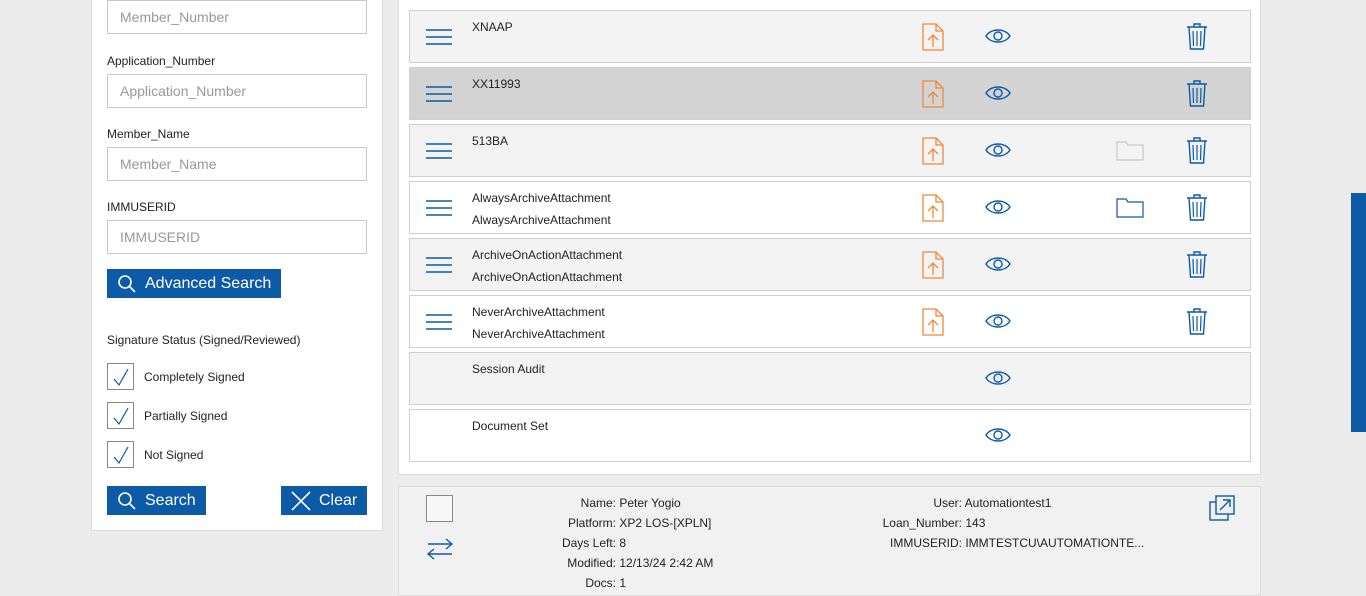 The height and width of the screenshot is (596, 1366). What do you see at coordinates (606, 583) in the screenshot?
I see `detail-docs: Docs: 1` at bounding box center [606, 583].